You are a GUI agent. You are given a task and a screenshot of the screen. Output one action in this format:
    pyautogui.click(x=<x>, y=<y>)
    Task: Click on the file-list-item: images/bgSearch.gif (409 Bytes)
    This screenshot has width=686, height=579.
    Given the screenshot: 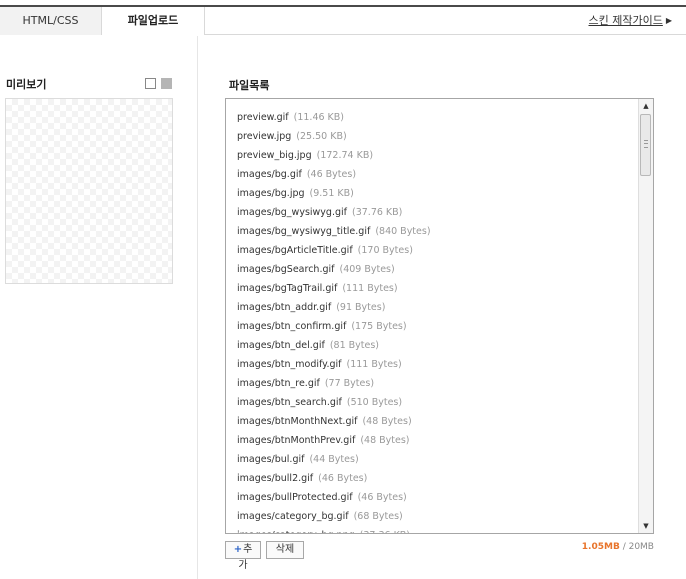 What is the action you would take?
    pyautogui.click(x=436, y=269)
    